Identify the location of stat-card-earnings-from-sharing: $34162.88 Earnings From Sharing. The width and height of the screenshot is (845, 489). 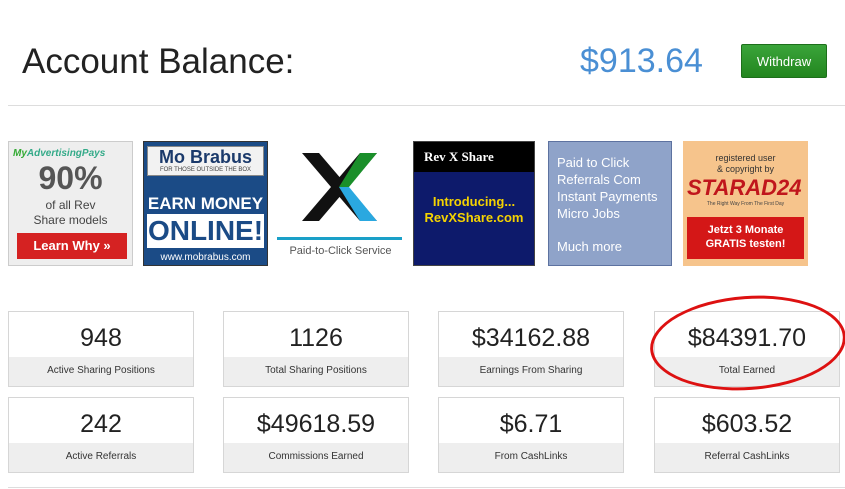
(531, 349).